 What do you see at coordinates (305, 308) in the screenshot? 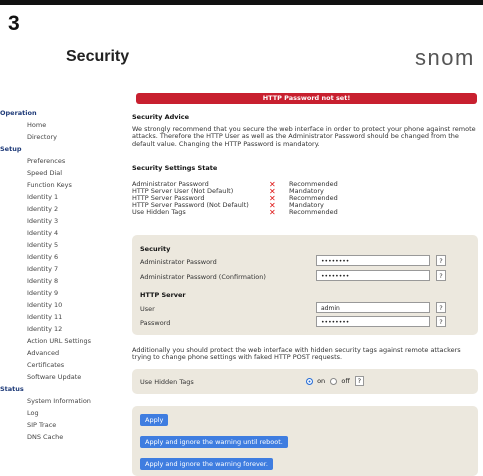
I see `http-user-row: User admin ?` at bounding box center [305, 308].